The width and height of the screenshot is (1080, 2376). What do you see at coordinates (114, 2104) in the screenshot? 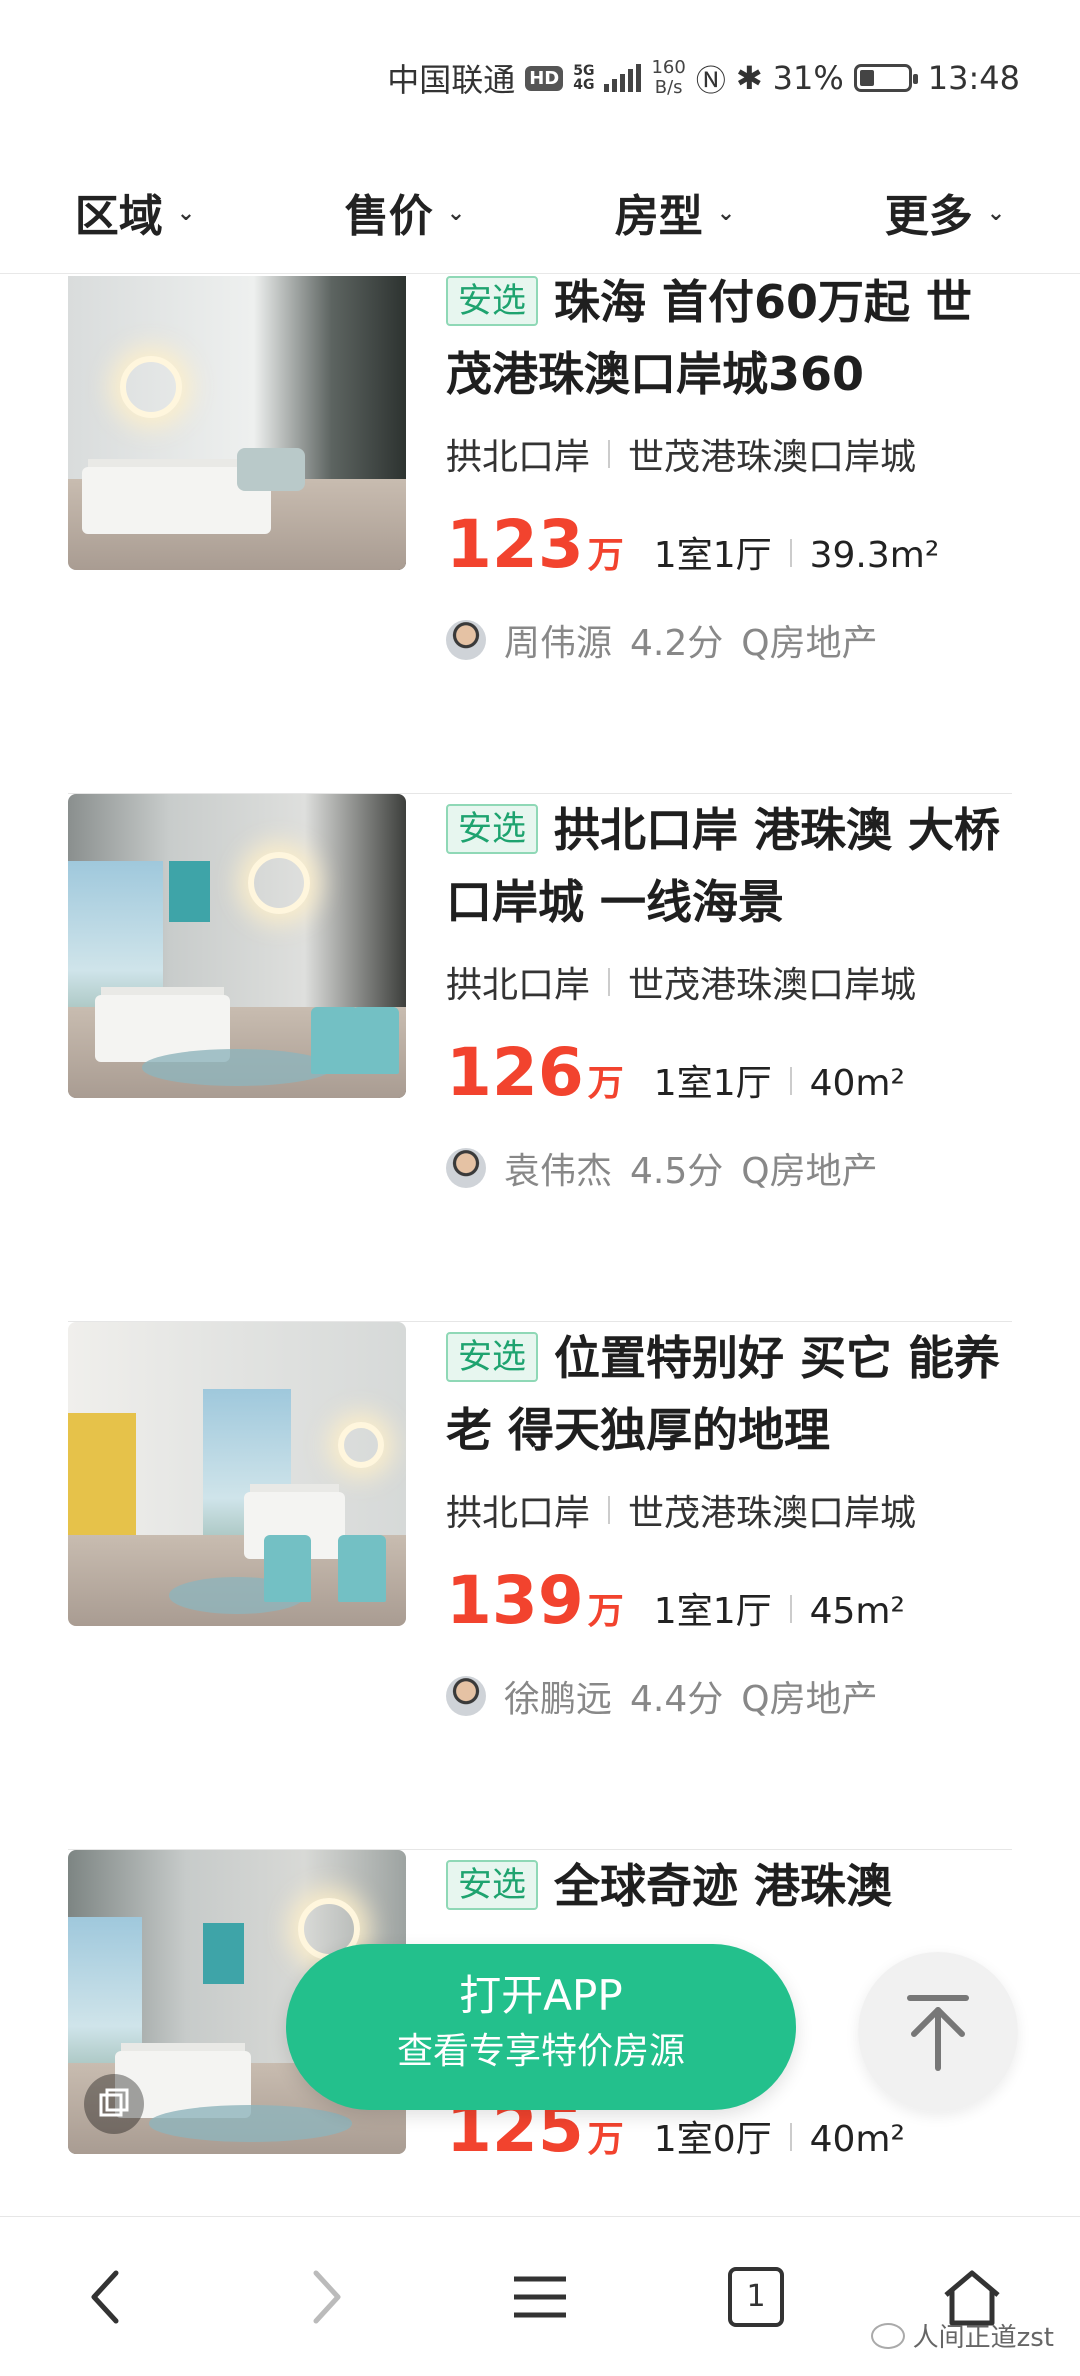
I see `gallery-icon` at bounding box center [114, 2104].